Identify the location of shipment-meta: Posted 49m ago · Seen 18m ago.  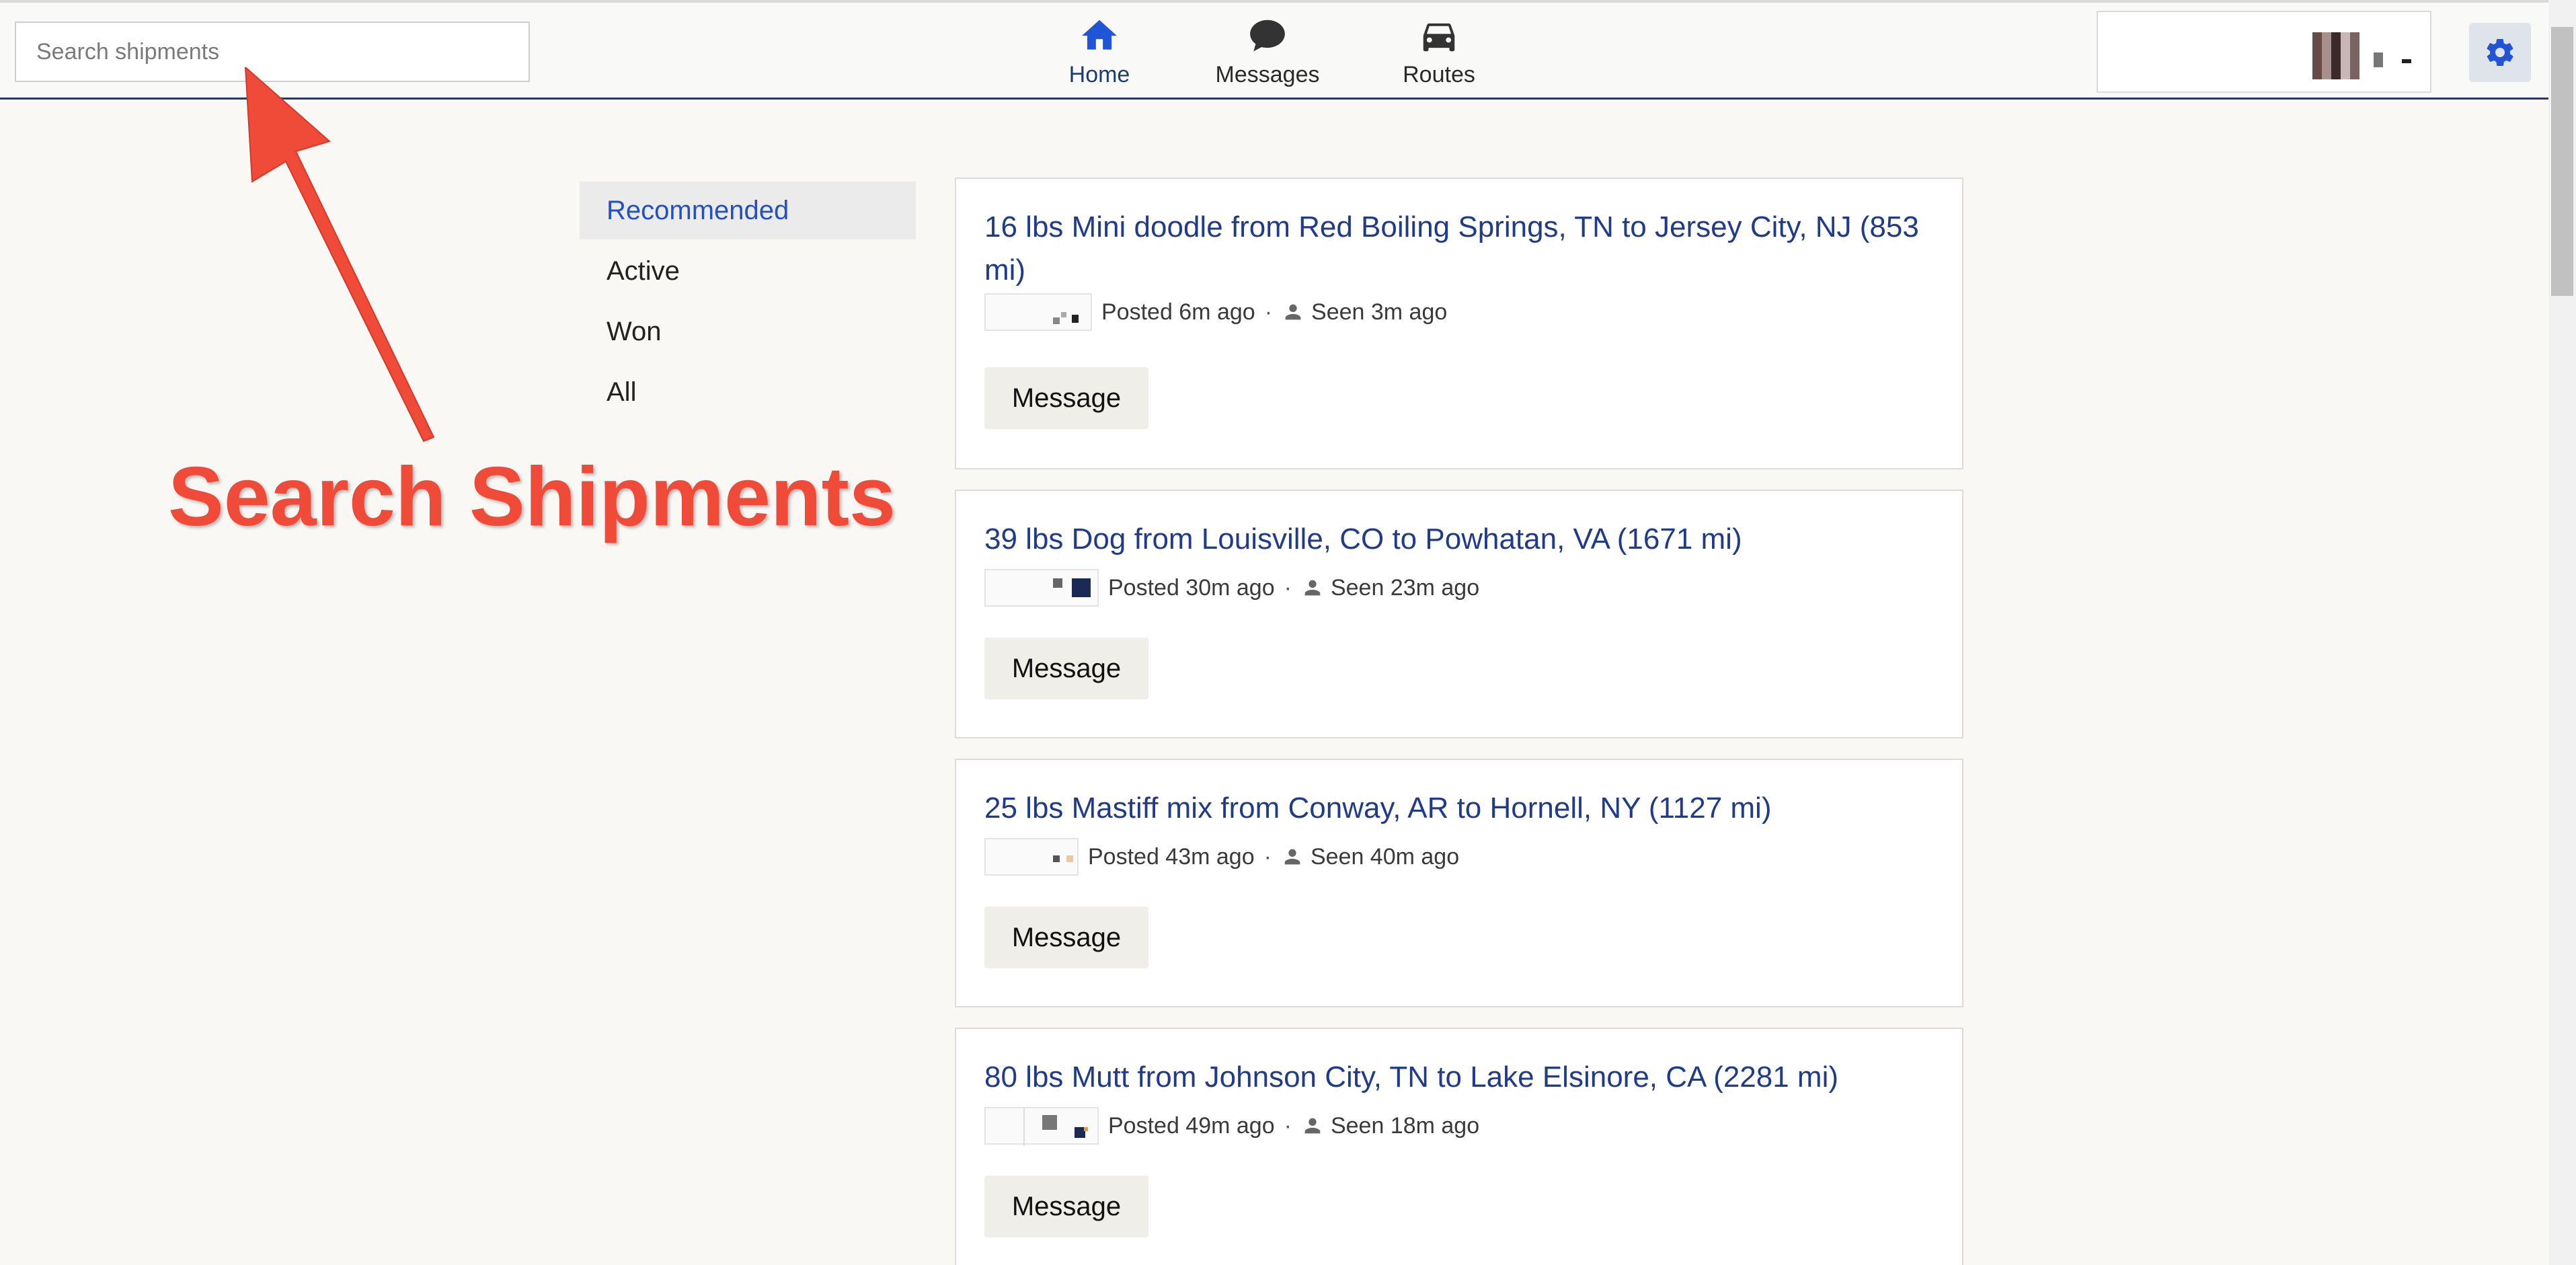
(1232, 1127).